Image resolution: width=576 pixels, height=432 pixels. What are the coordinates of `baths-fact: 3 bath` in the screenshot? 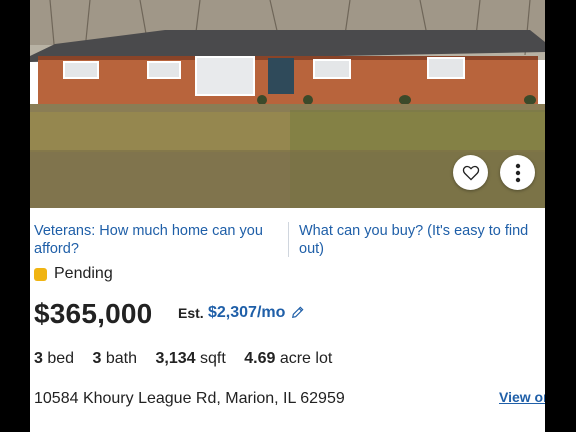 It's located at (115, 358).